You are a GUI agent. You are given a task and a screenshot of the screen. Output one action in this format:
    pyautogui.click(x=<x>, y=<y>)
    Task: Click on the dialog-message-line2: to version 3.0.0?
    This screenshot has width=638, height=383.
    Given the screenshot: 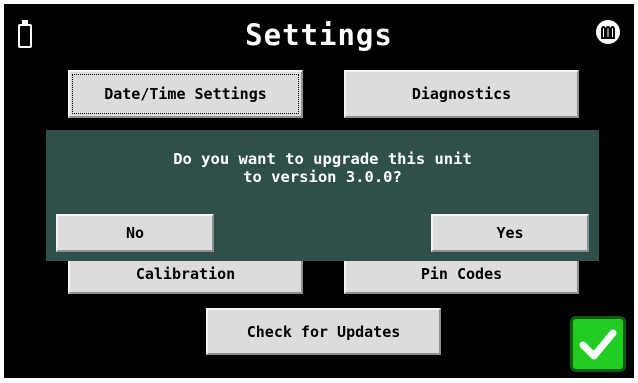 What is the action you would take?
    pyautogui.click(x=322, y=177)
    